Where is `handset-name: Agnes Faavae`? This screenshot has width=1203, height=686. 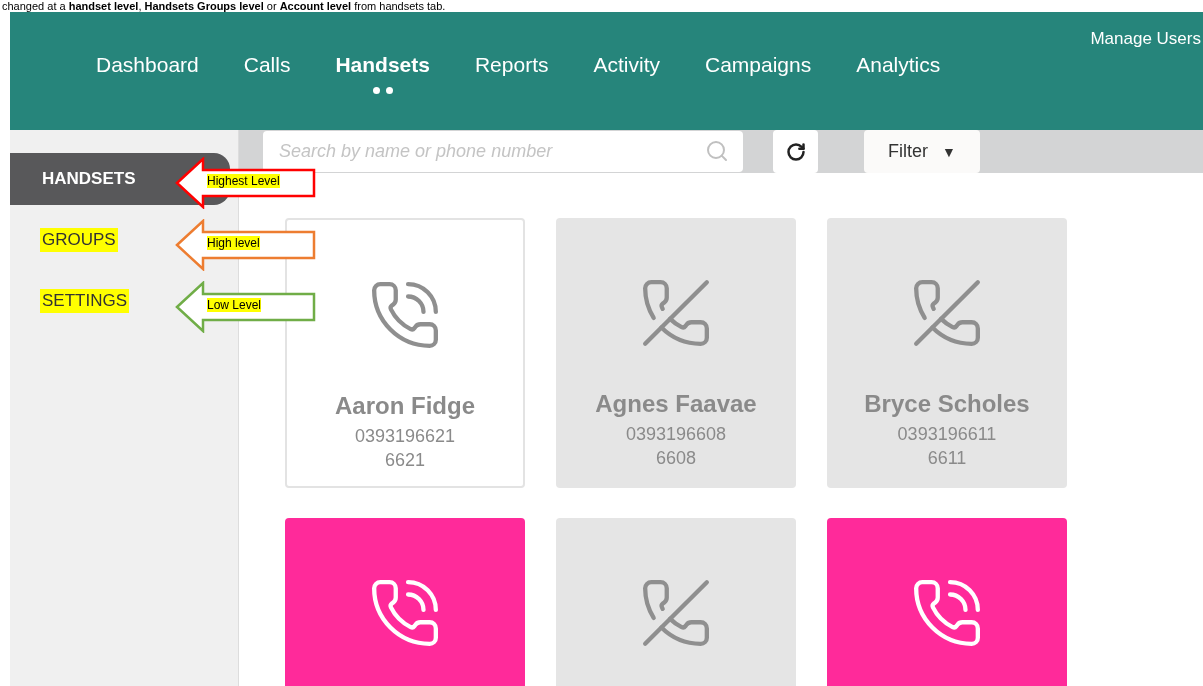 handset-name: Agnes Faavae is located at coordinates (676, 404).